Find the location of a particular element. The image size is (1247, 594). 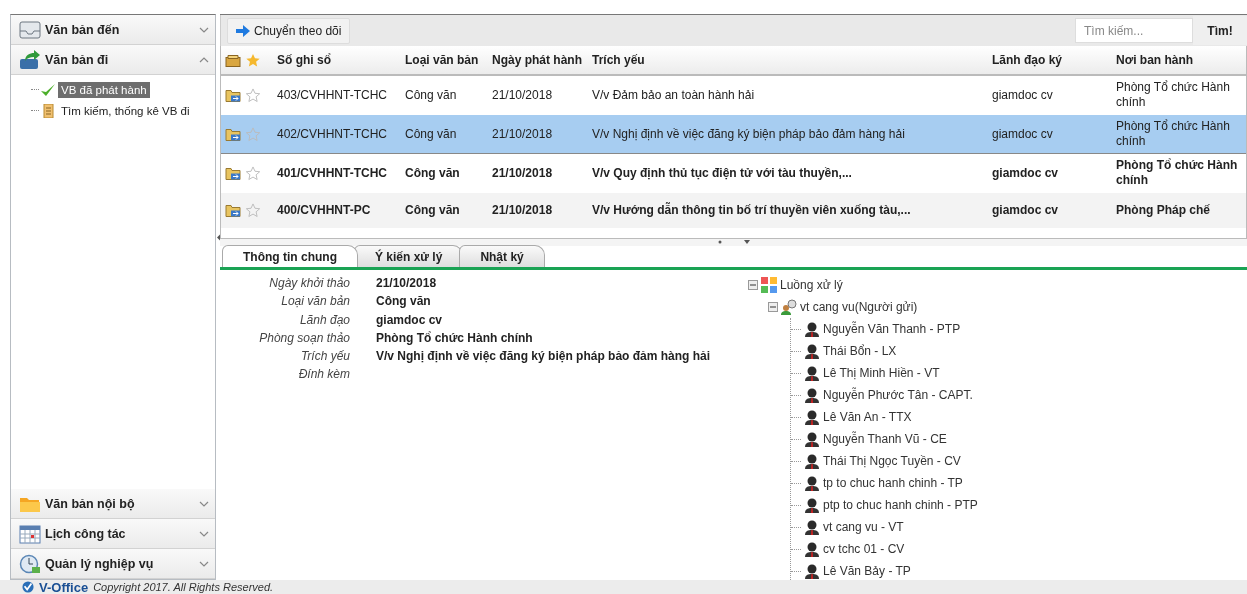

table-row: 402/CVHHNT-TCHC Công văn 21/10/2018 V/v Nghị định về việc đăng ký biện pháp bảo đảm hàng hải giamdoc cv Phòng Tổ chức Hành chính is located at coordinates (733, 134).